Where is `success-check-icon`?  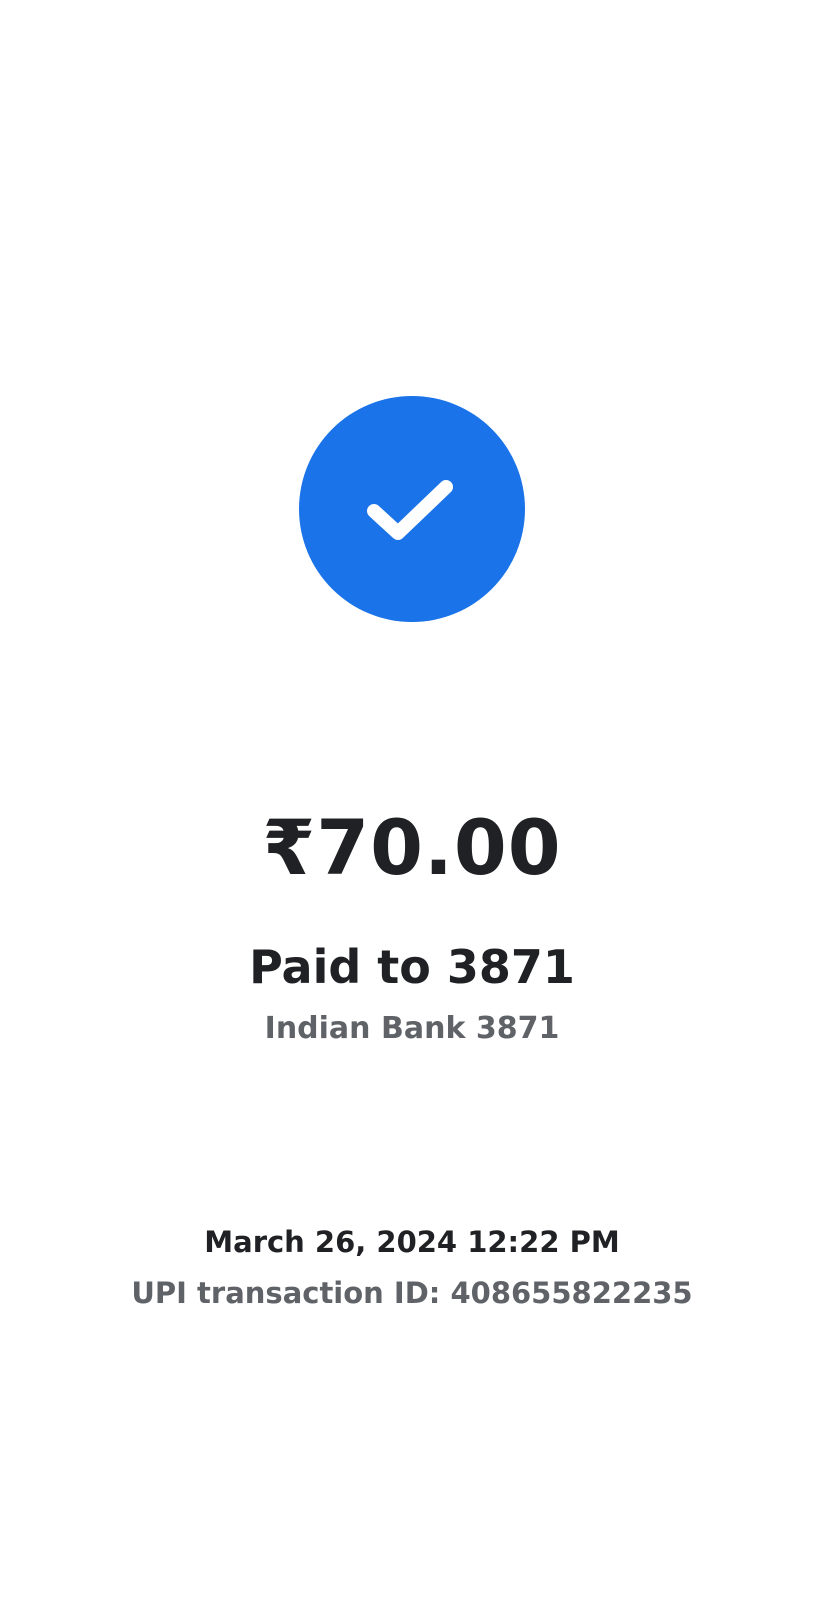
success-check-icon is located at coordinates (412, 509).